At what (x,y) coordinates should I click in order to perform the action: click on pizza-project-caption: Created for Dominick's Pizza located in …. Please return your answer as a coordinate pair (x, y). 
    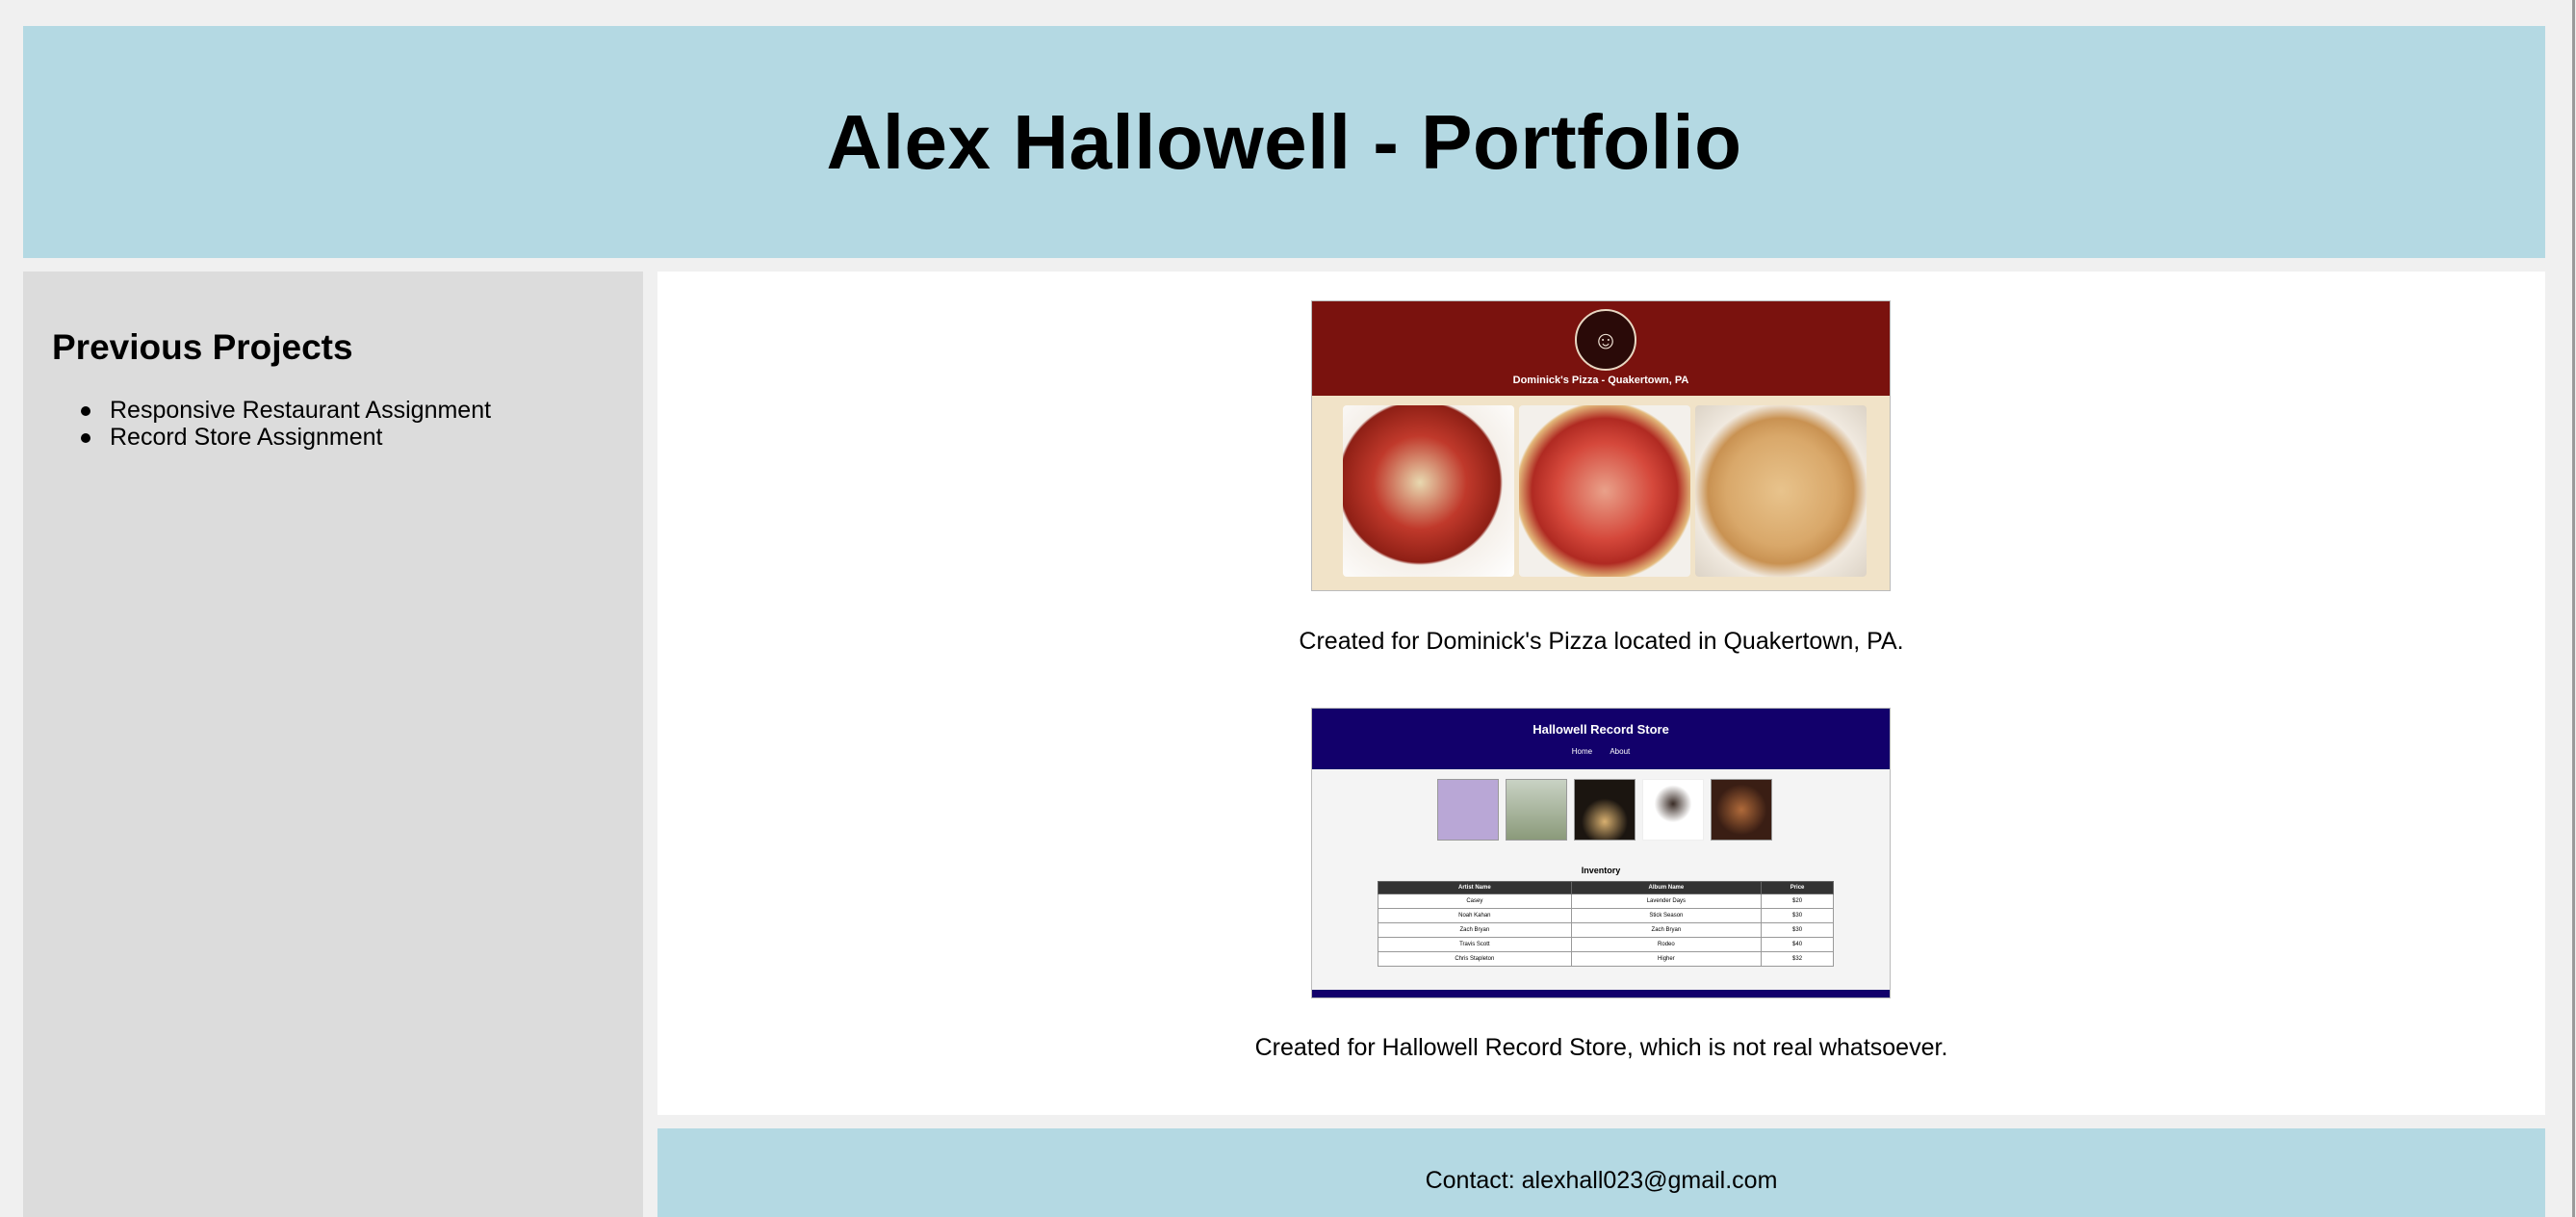
    Looking at the image, I should click on (1601, 641).